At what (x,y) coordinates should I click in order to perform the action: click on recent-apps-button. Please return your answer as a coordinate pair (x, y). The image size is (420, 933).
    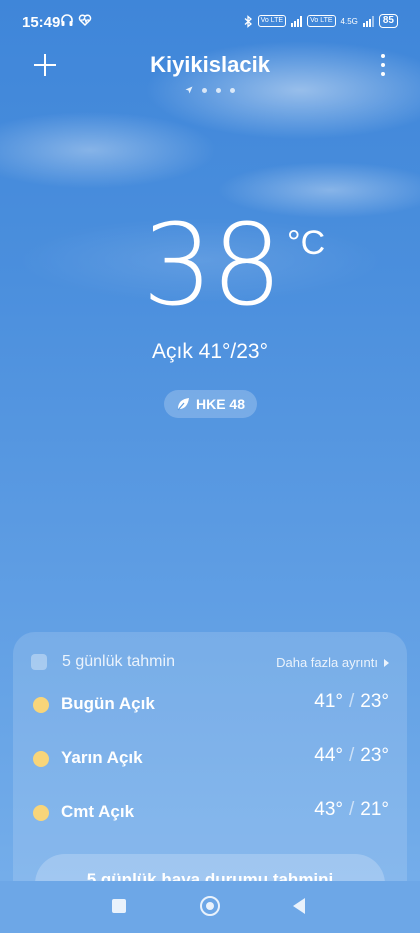
    Looking at the image, I should click on (119, 906).